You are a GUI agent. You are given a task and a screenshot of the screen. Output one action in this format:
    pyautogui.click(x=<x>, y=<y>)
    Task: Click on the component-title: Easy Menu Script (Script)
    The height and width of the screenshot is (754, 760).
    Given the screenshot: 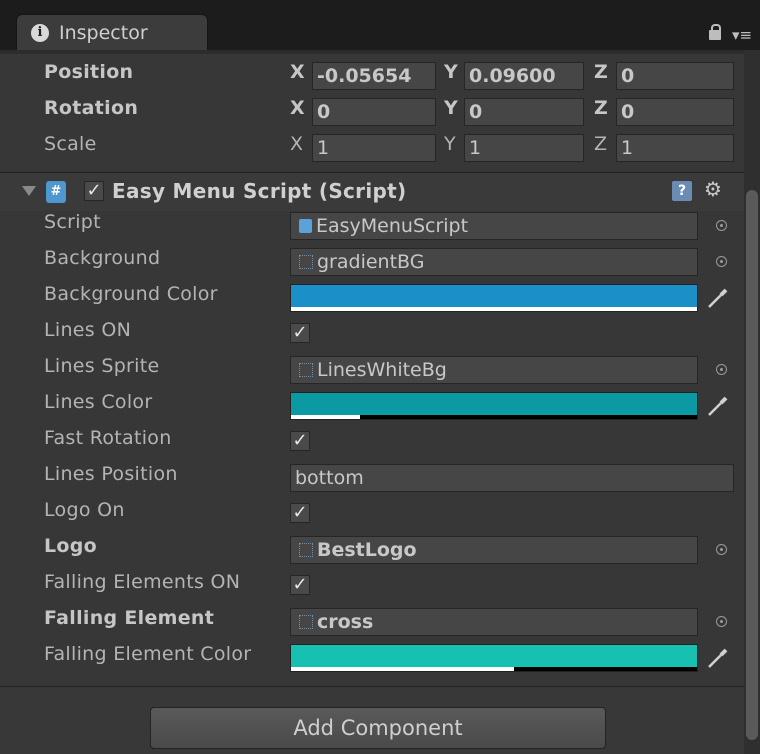 What is the action you would take?
    pyautogui.click(x=259, y=191)
    